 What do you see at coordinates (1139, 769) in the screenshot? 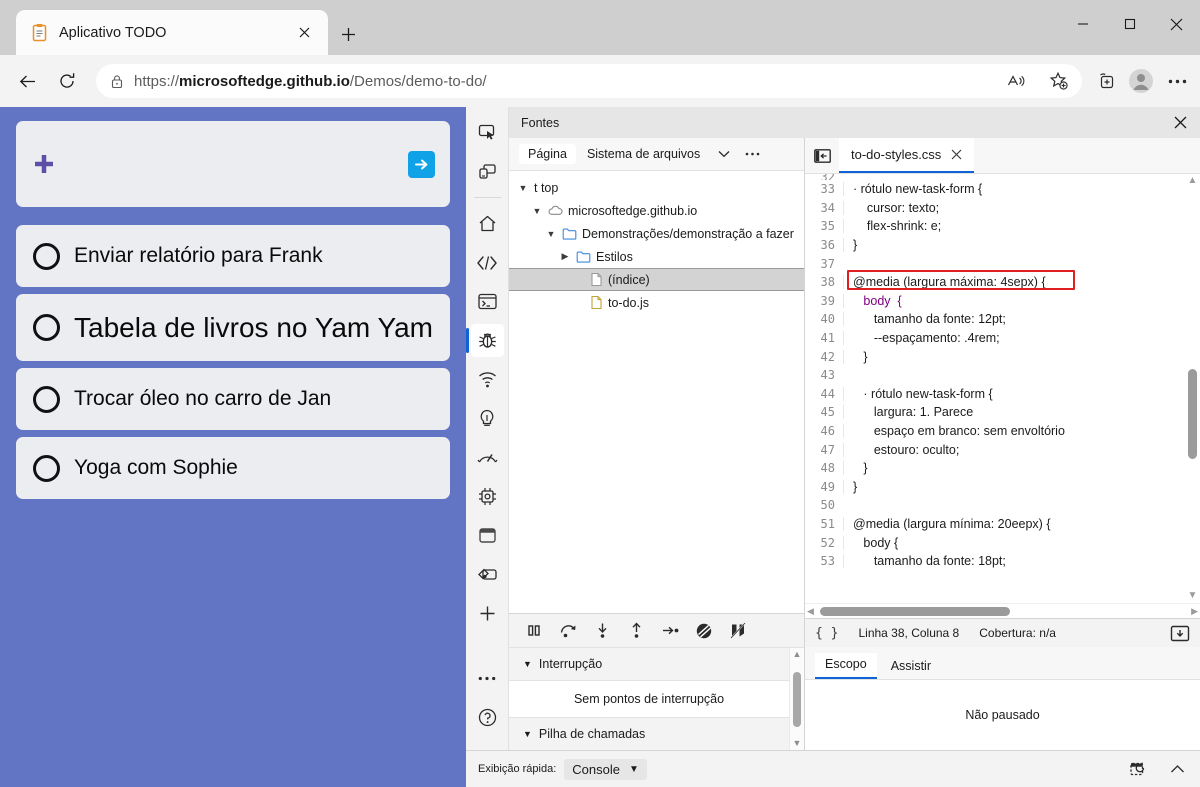
I see `restore-drawer-icon` at bounding box center [1139, 769].